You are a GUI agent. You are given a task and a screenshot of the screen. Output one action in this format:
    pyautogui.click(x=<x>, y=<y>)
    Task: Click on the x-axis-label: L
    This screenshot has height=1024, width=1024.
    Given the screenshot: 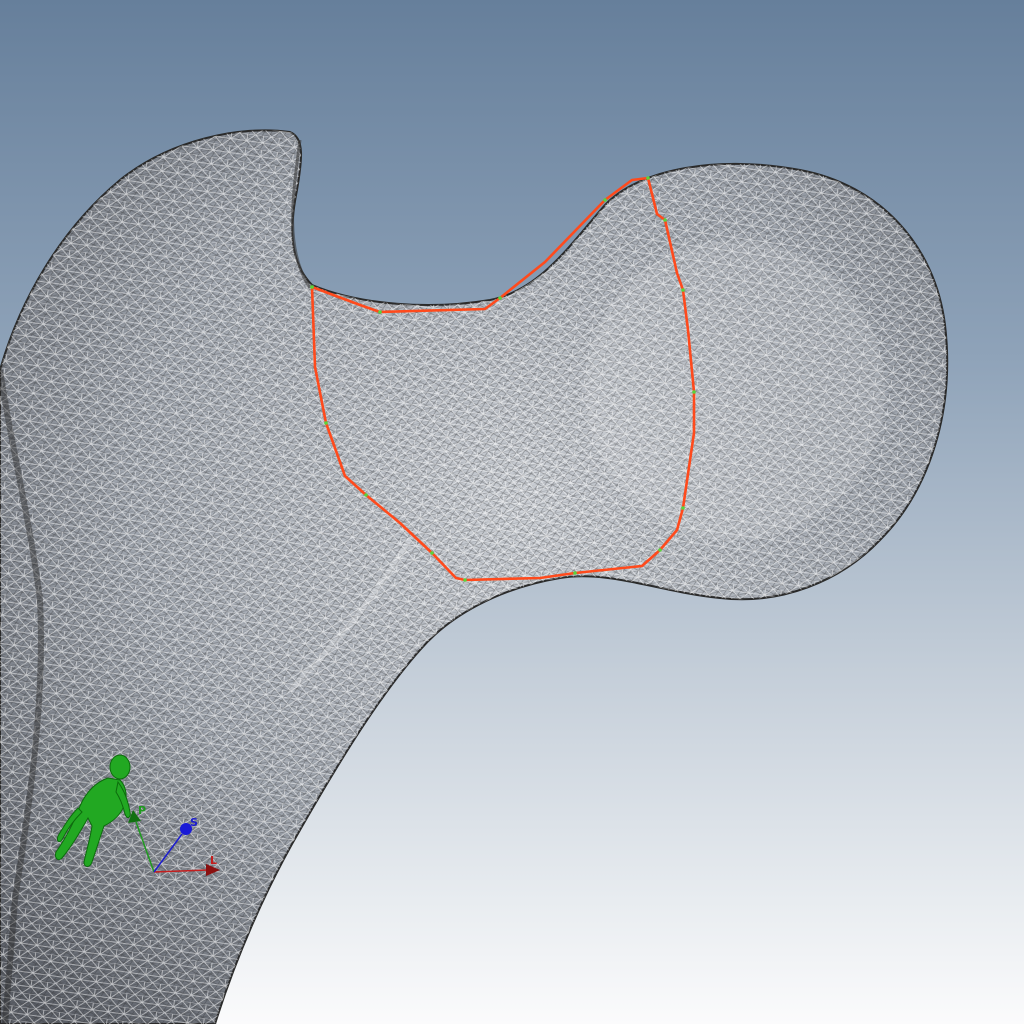 What is the action you would take?
    pyautogui.click(x=213, y=860)
    